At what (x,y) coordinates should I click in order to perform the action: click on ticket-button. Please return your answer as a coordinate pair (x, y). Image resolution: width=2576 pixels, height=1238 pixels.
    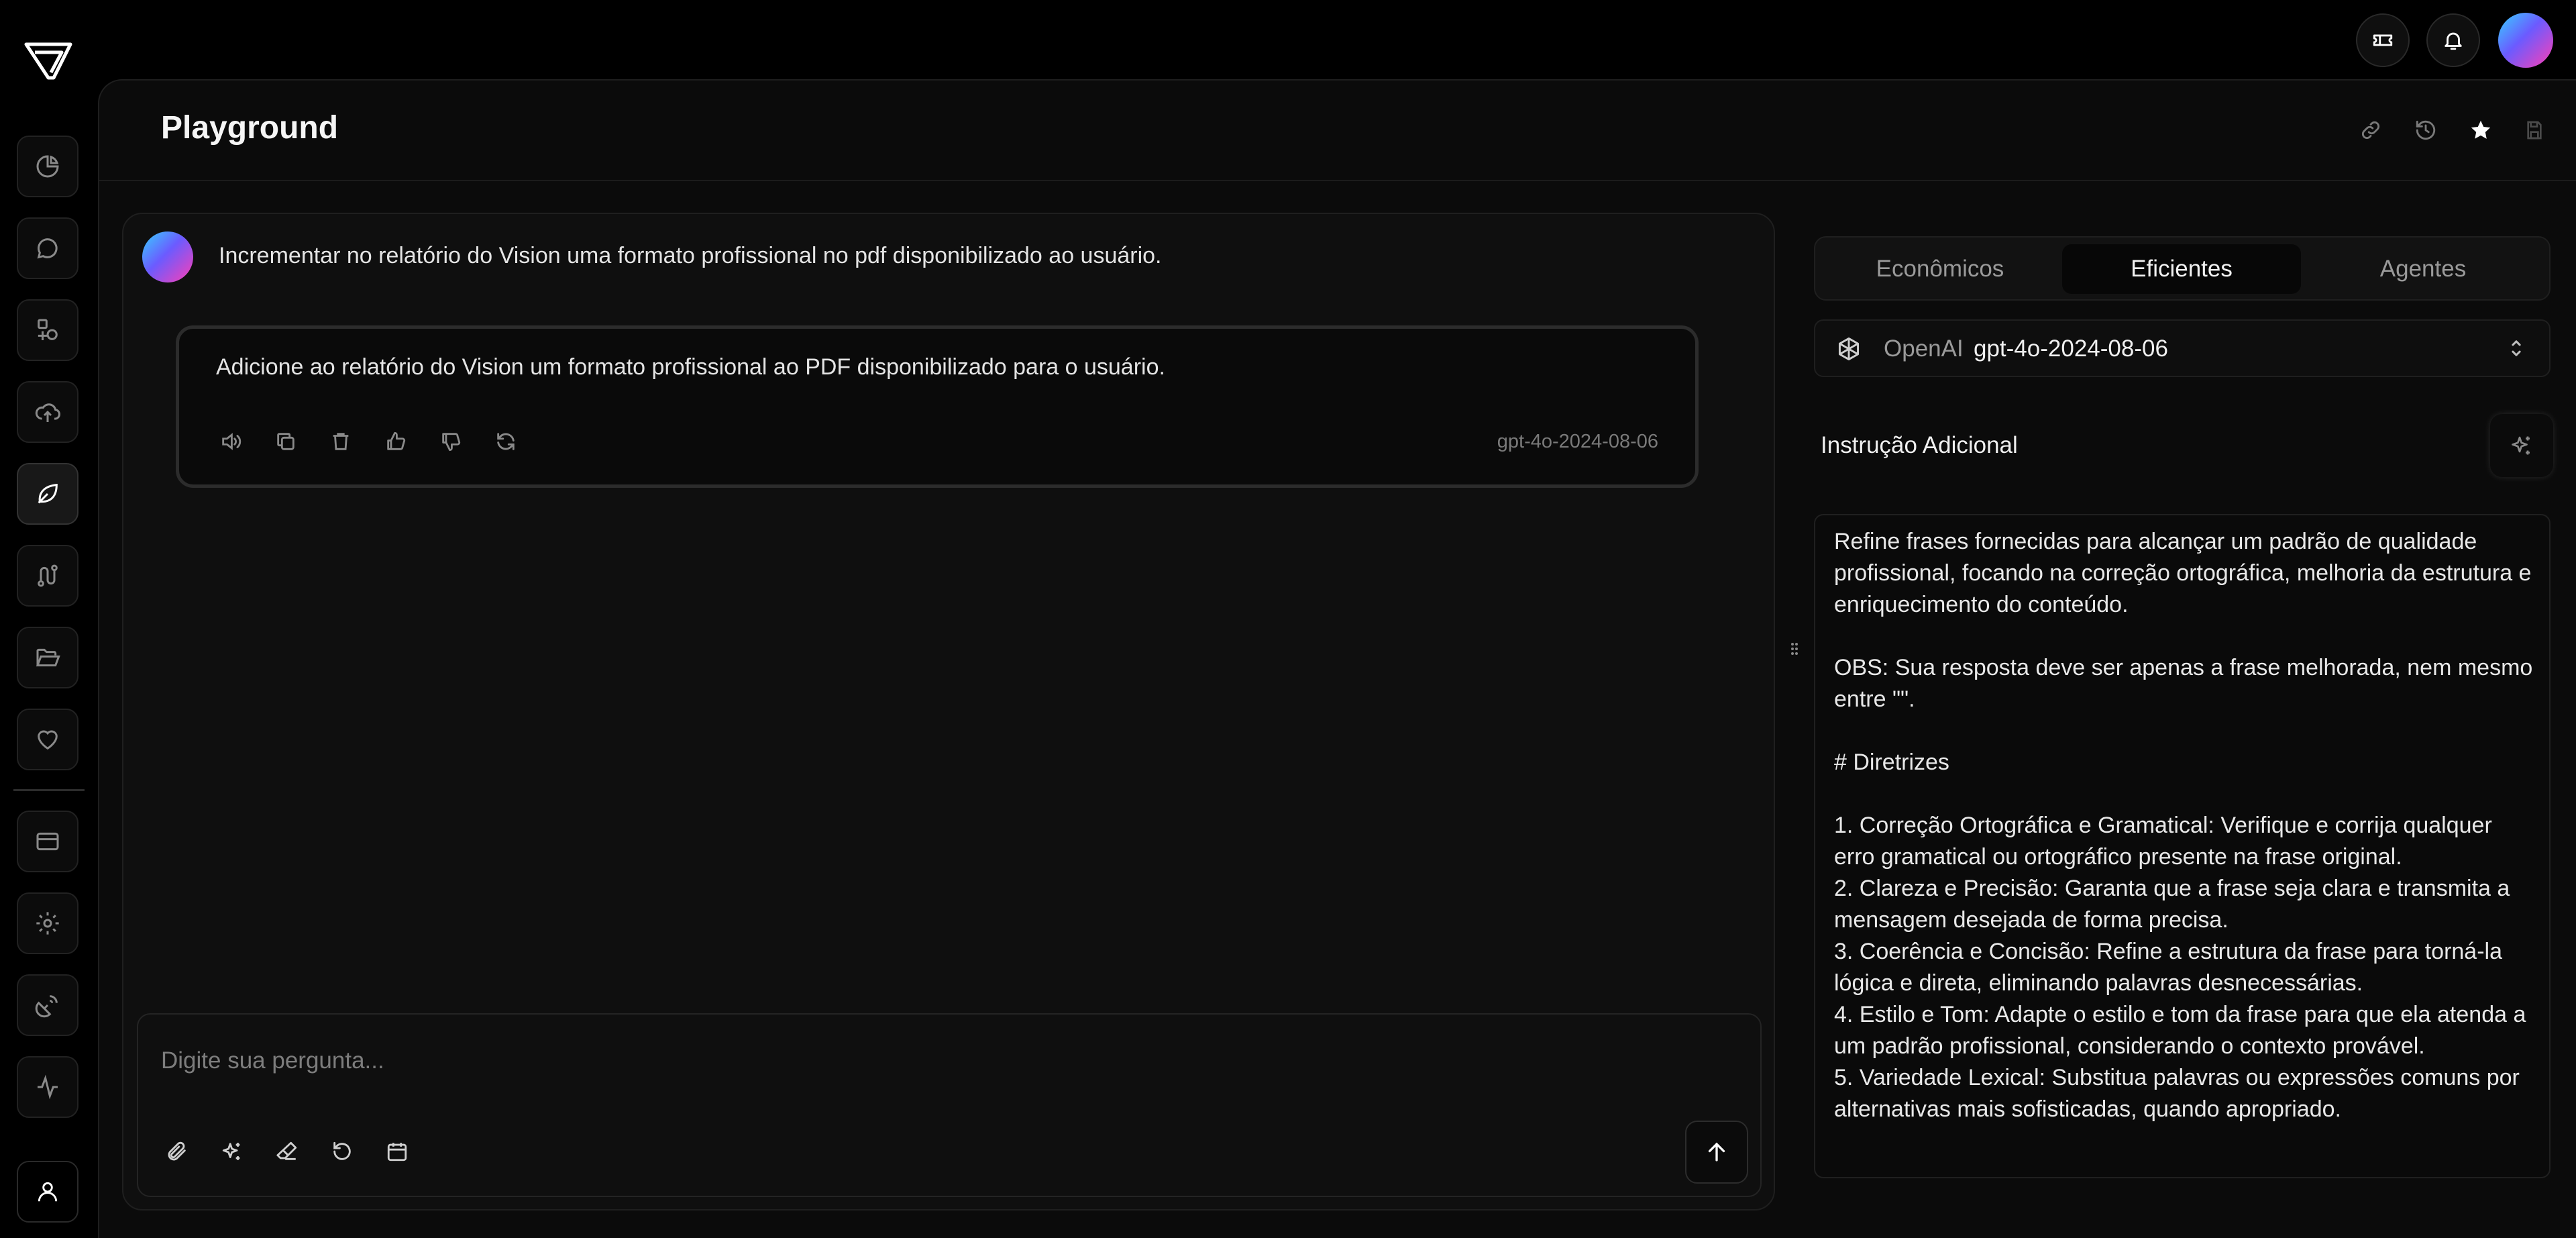
    Looking at the image, I should click on (2383, 40).